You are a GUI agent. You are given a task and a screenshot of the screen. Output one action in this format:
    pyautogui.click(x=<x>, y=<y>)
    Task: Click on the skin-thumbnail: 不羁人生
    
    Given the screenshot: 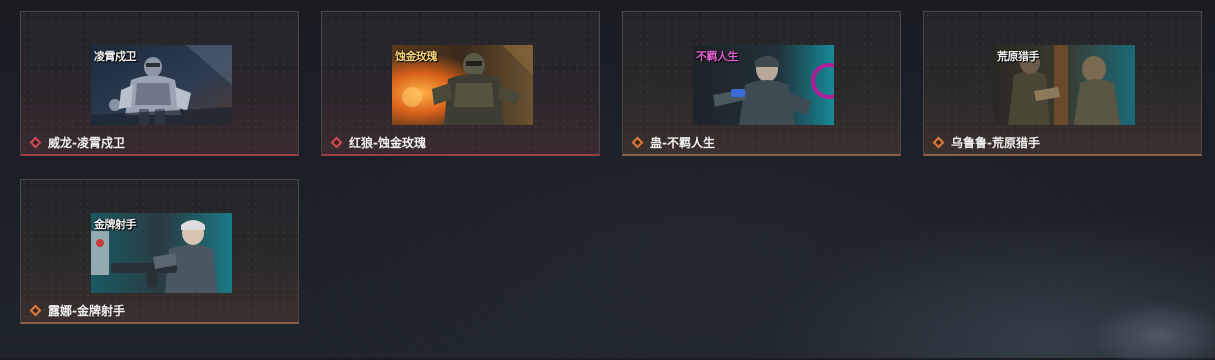 What is the action you would take?
    pyautogui.click(x=763, y=85)
    